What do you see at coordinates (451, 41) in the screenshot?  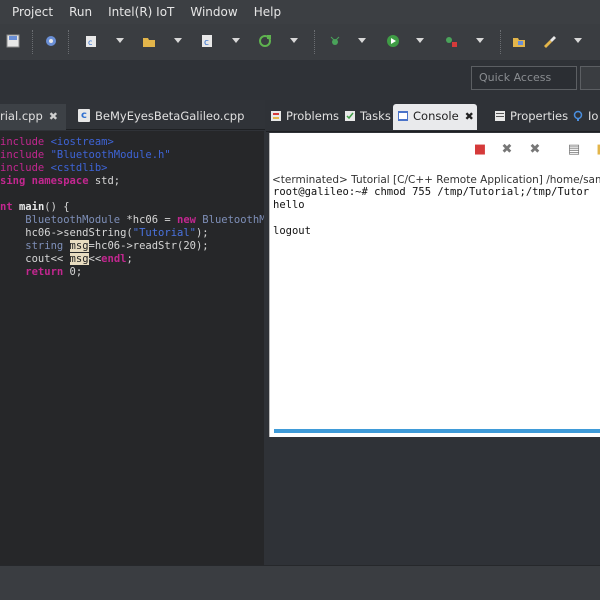 I see `external-tools-icon` at bounding box center [451, 41].